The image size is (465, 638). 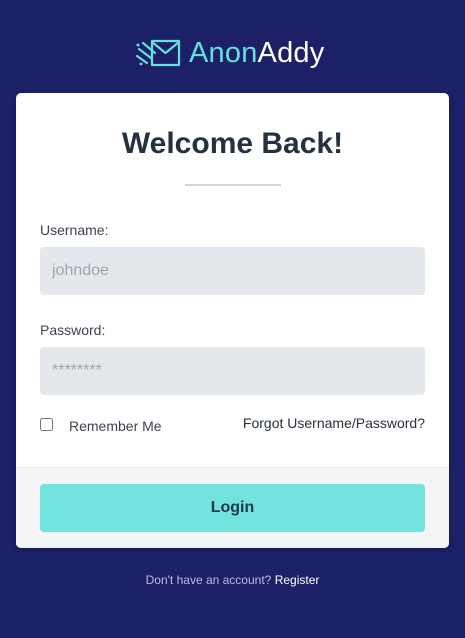 What do you see at coordinates (115, 426) in the screenshot?
I see `remember-me-label: Remember Me` at bounding box center [115, 426].